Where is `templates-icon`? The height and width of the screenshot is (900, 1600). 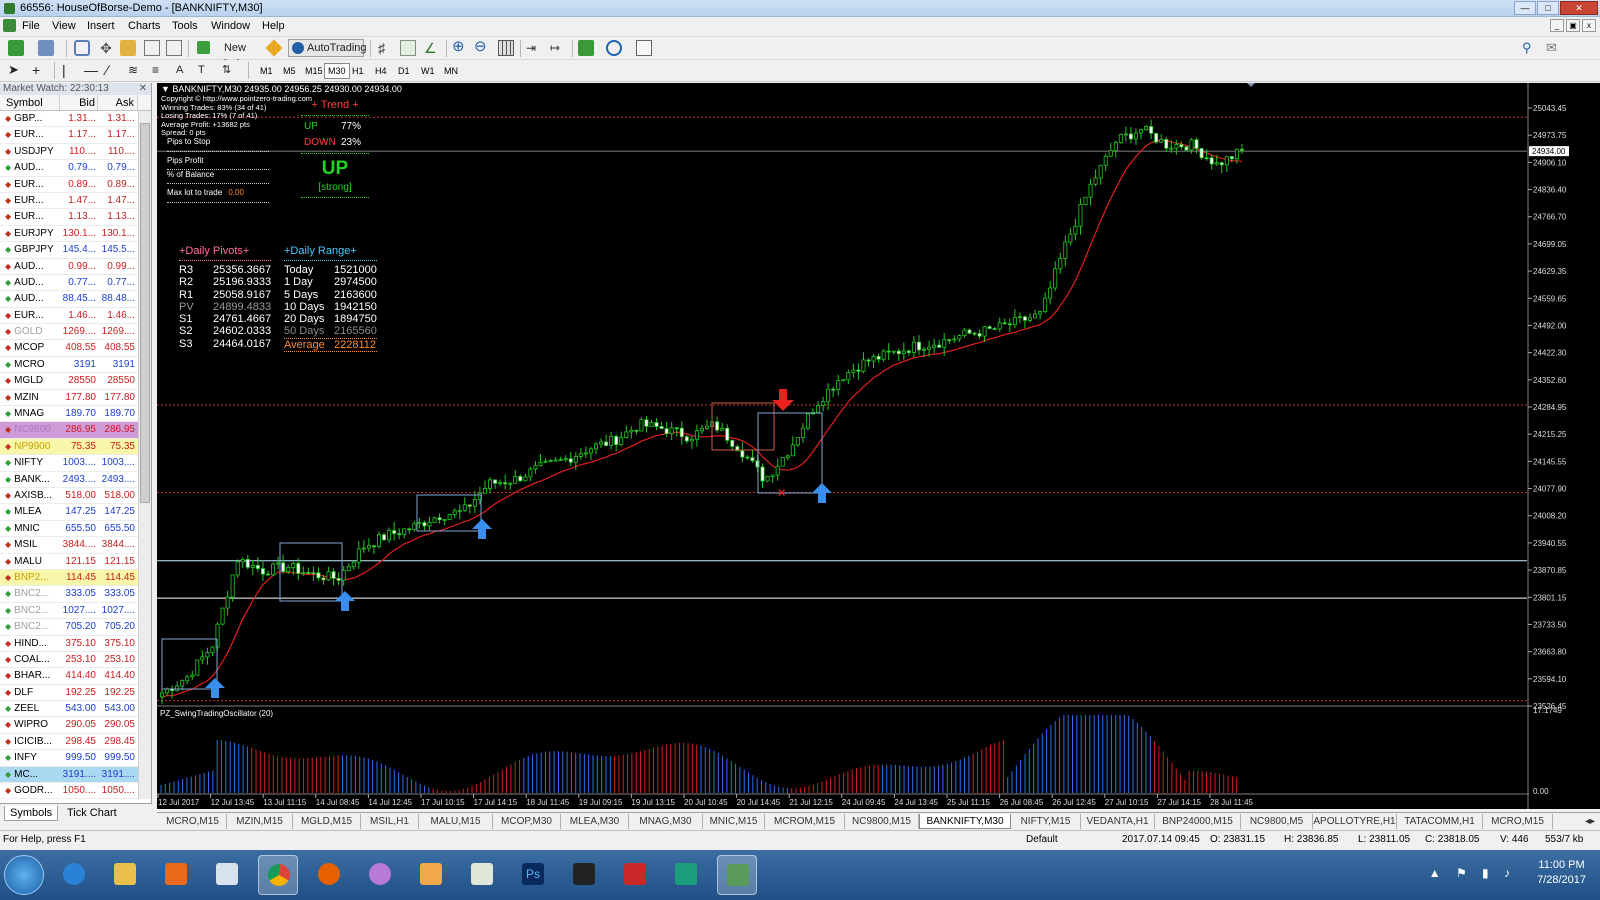
templates-icon is located at coordinates (644, 48).